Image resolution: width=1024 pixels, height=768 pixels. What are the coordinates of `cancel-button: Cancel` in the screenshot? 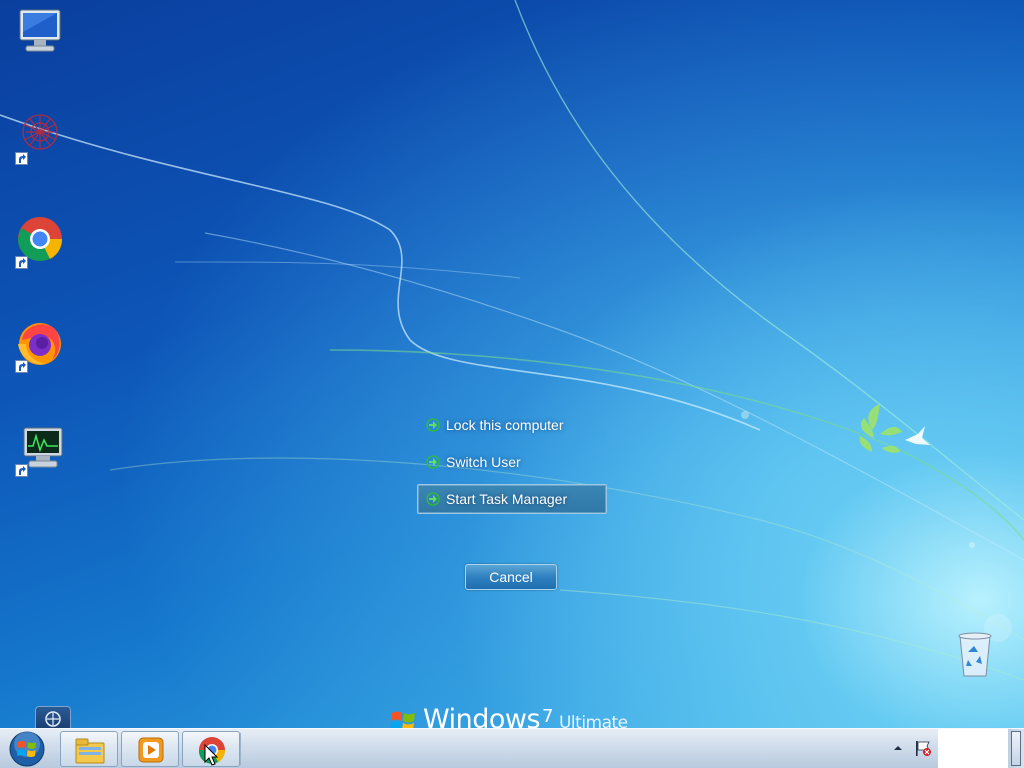 It's located at (511, 577).